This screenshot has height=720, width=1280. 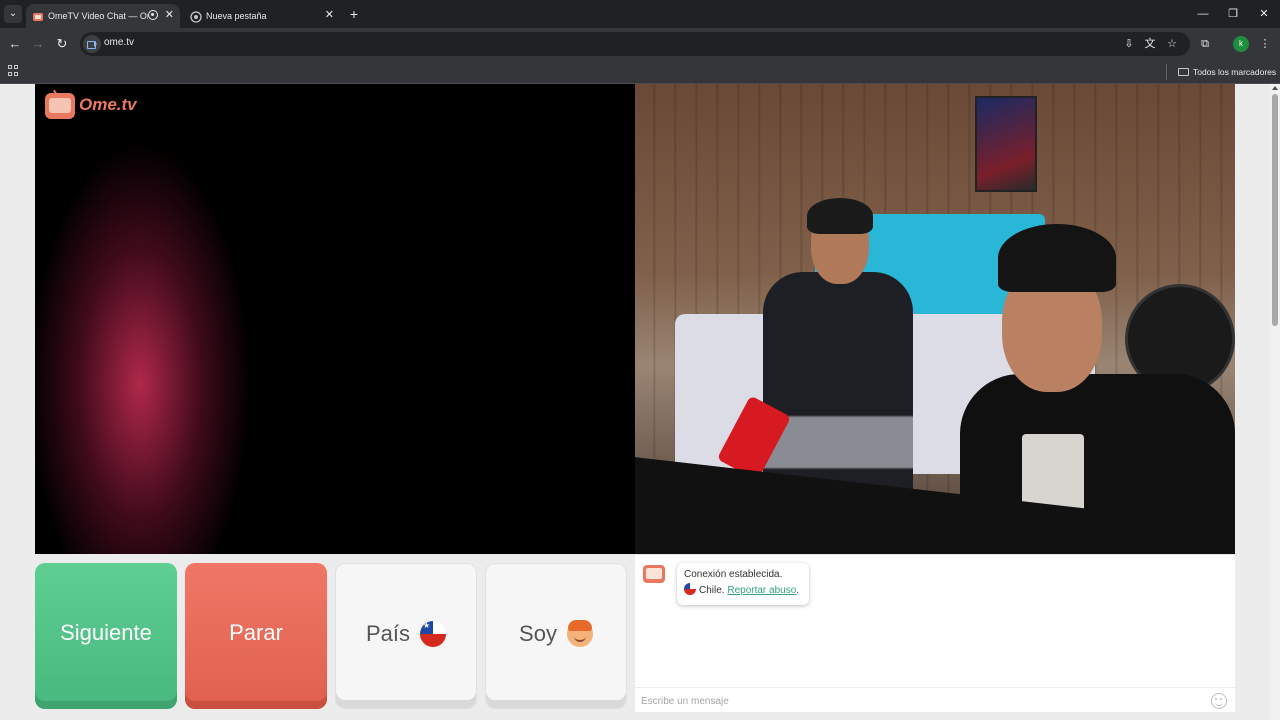 What do you see at coordinates (1006, 144) in the screenshot?
I see `video-poster` at bounding box center [1006, 144].